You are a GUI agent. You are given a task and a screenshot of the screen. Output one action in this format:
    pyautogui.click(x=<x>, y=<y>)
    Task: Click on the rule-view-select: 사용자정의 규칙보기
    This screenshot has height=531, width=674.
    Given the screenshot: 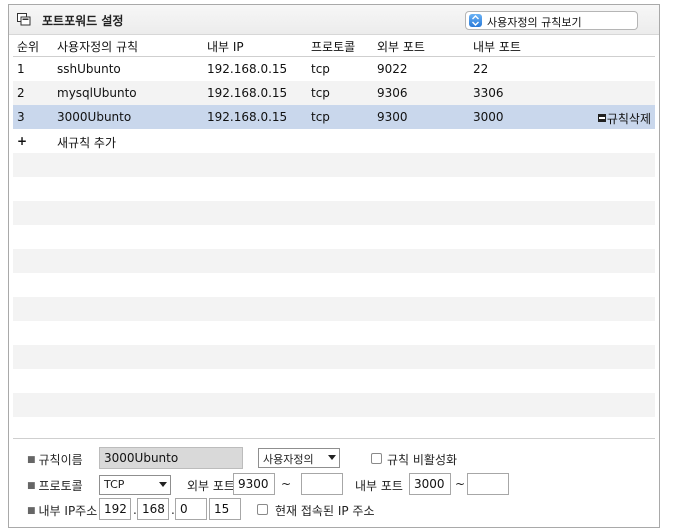 What is the action you would take?
    pyautogui.click(x=551, y=20)
    